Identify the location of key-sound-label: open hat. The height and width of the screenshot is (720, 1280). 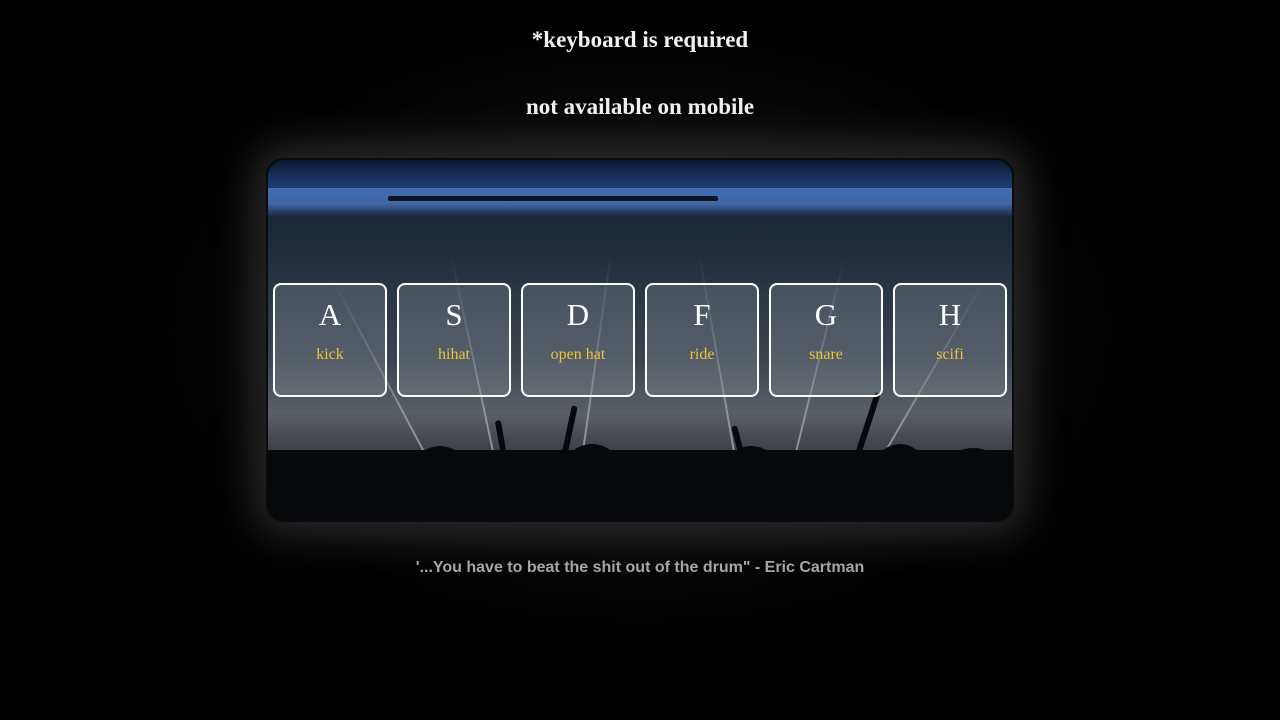
(578, 354).